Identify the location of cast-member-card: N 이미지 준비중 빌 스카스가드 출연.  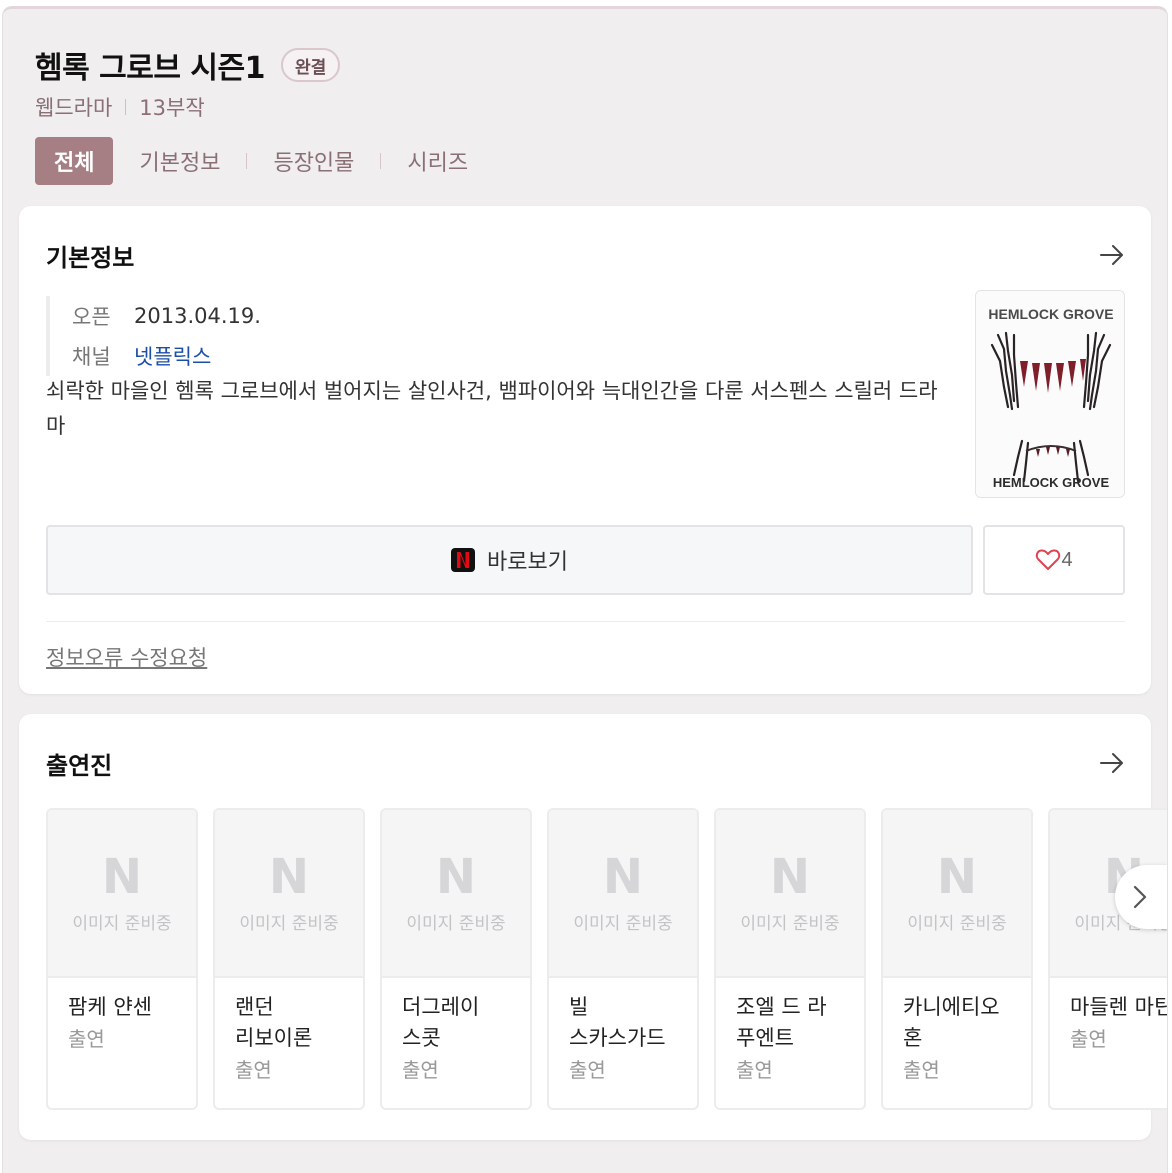
(623, 959).